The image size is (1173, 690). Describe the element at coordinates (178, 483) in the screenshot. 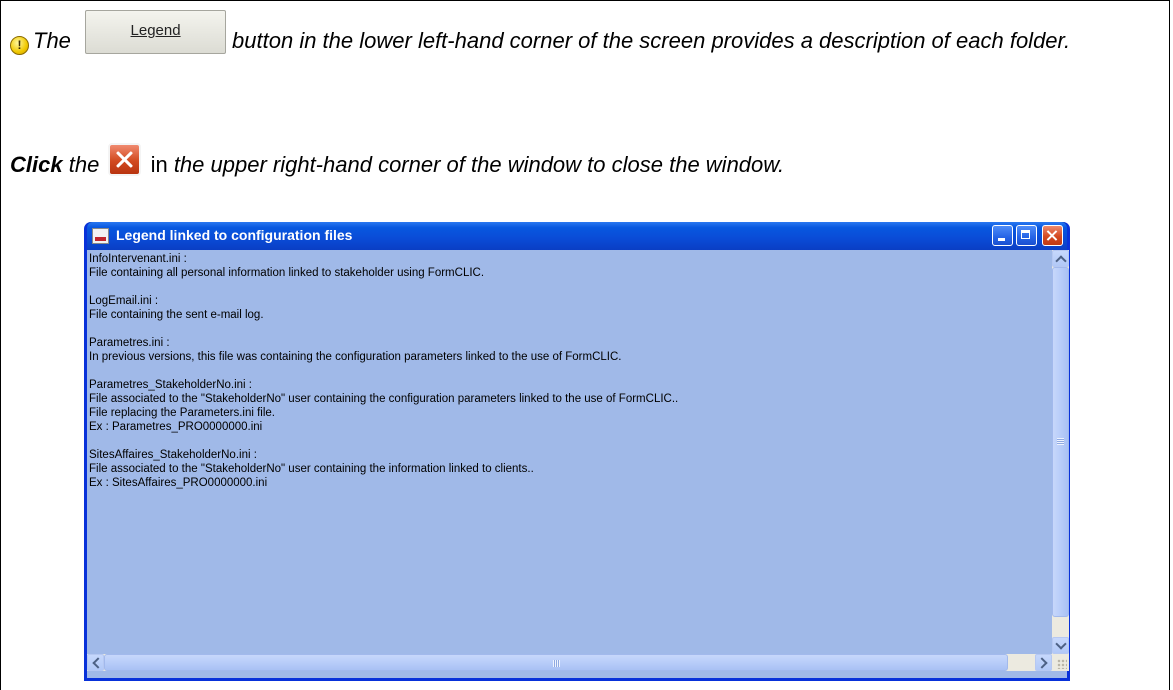

I see `text-line: Ex : SitesAffaires_PRO0000000.ini` at that location.